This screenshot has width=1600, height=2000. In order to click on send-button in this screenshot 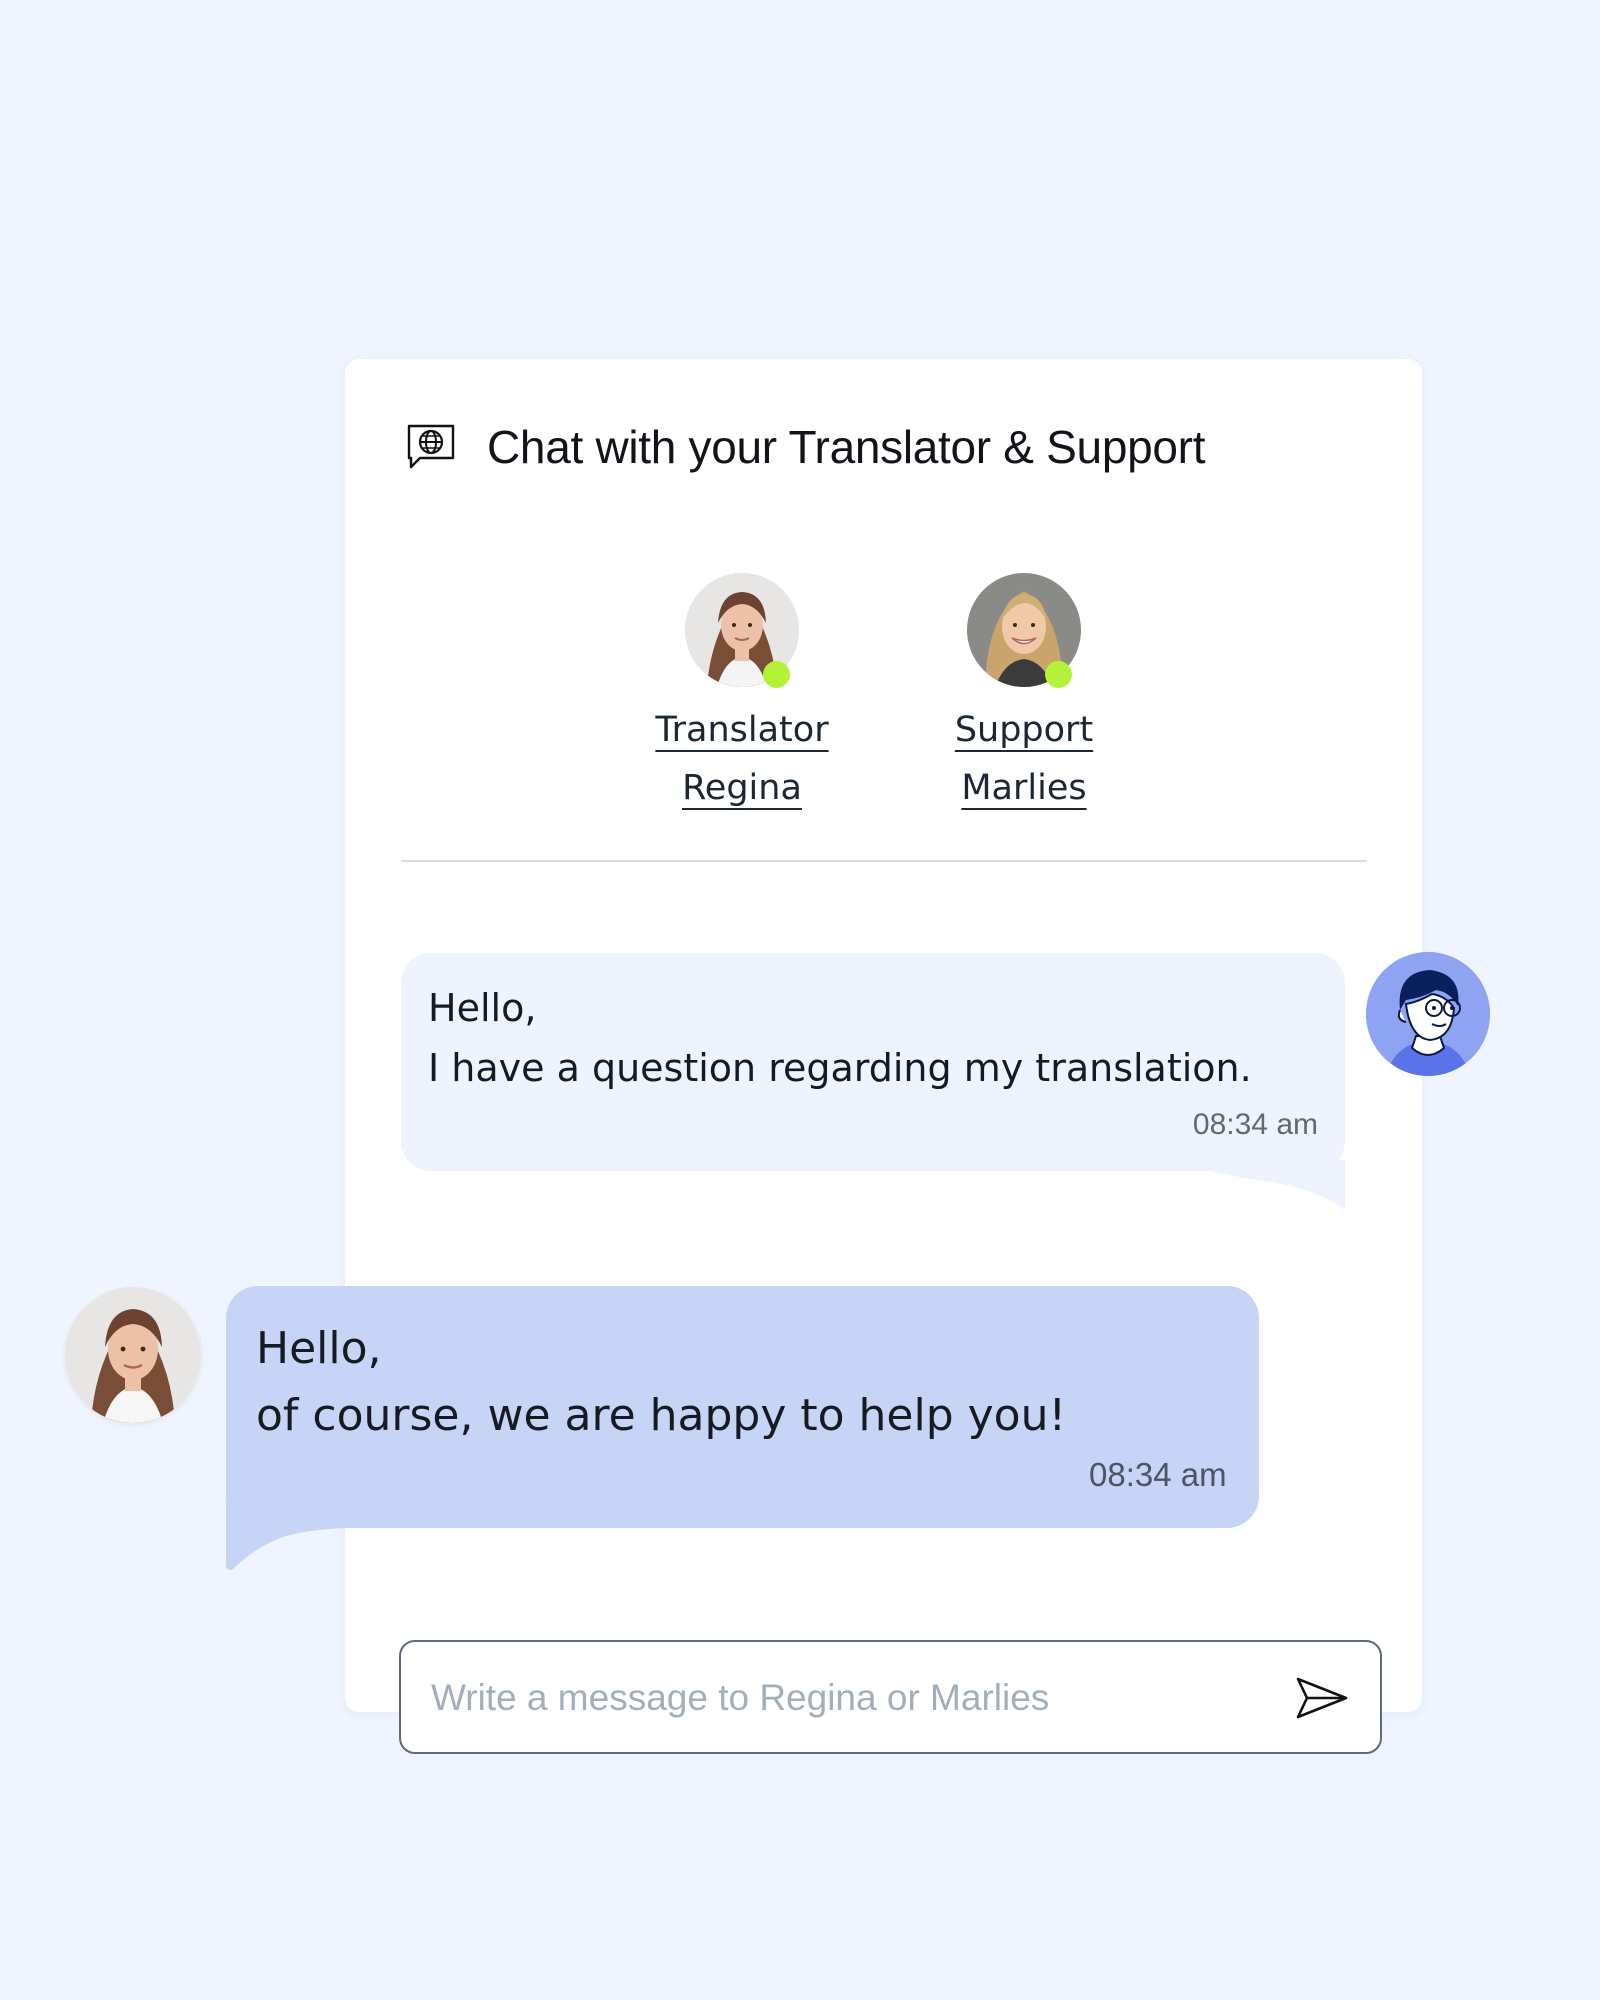, I will do `click(1322, 1698)`.